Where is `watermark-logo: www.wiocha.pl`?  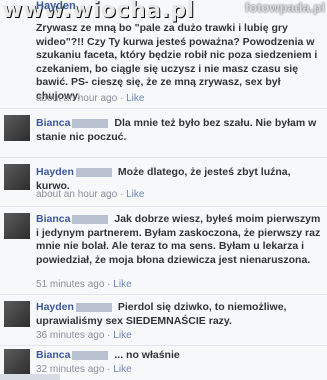 watermark-logo: www.wiocha.pl is located at coordinates (98, 11).